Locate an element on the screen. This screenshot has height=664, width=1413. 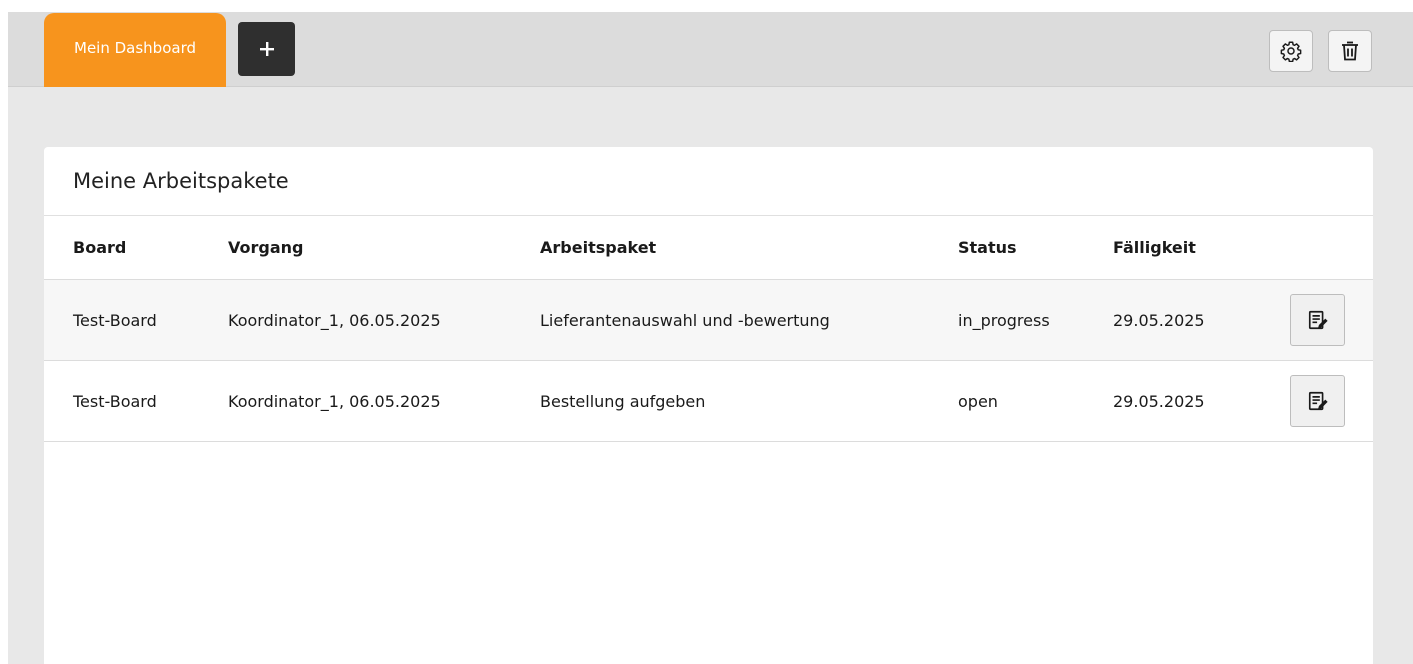
tab-label: Mein Dashboard is located at coordinates (135, 48).